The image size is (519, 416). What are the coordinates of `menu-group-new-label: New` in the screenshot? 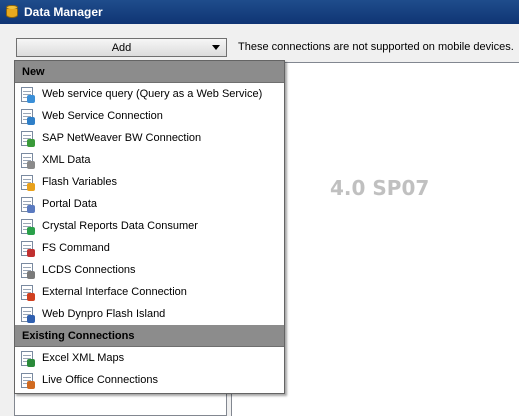 It's located at (33, 71).